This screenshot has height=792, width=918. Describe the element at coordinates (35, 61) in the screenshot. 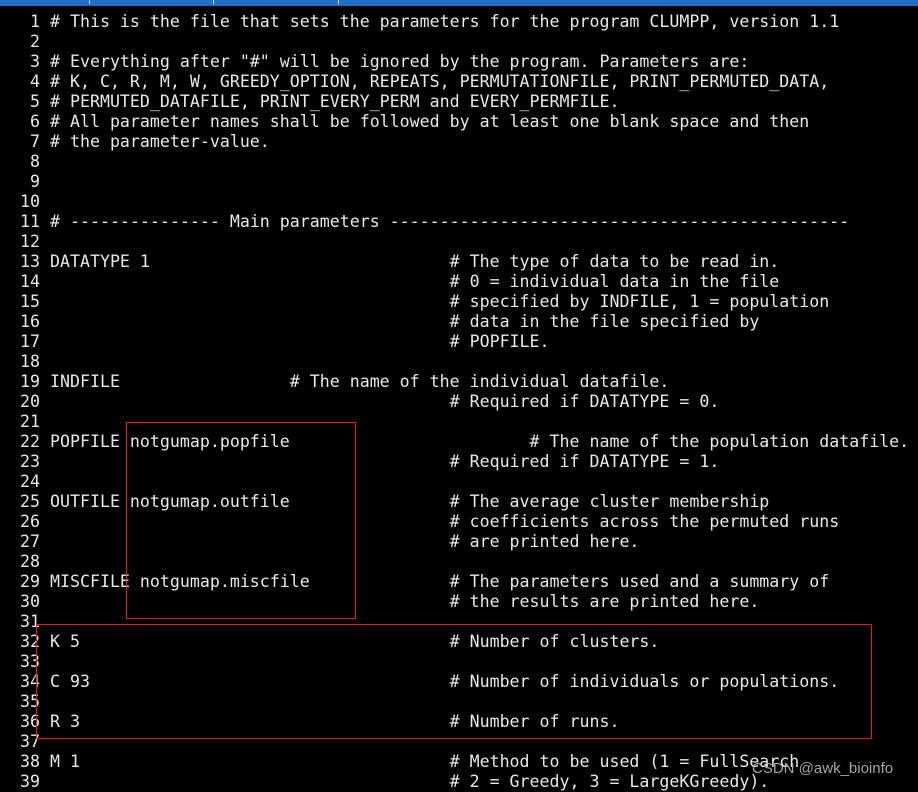

I see `line-number: 3` at that location.